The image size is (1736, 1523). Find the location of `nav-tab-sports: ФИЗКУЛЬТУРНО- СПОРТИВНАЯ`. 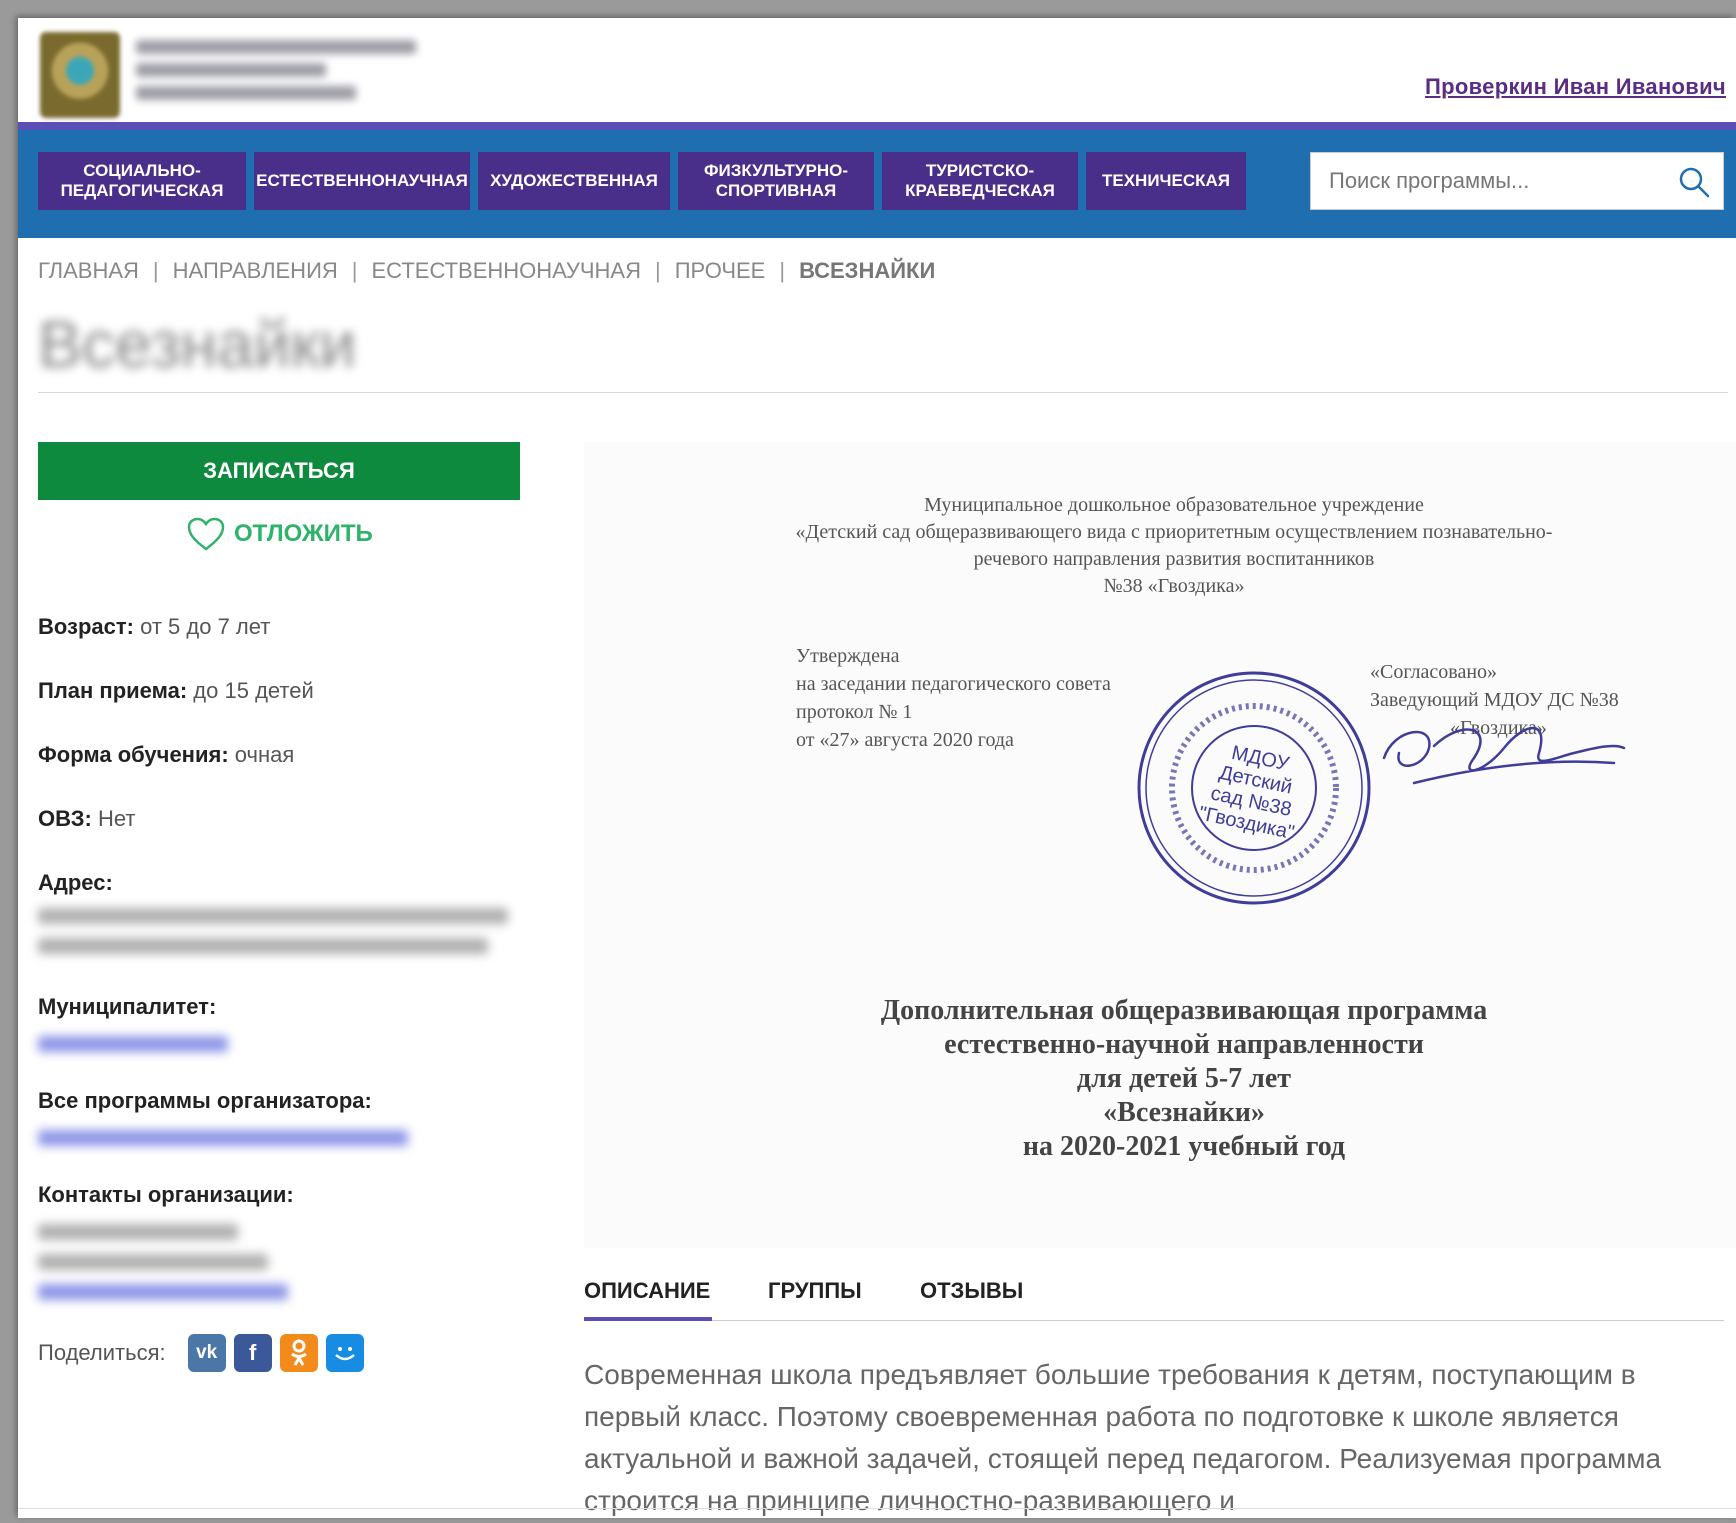

nav-tab-sports: ФИЗКУЛЬТУРНО- СПОРТИВНАЯ is located at coordinates (776, 181).